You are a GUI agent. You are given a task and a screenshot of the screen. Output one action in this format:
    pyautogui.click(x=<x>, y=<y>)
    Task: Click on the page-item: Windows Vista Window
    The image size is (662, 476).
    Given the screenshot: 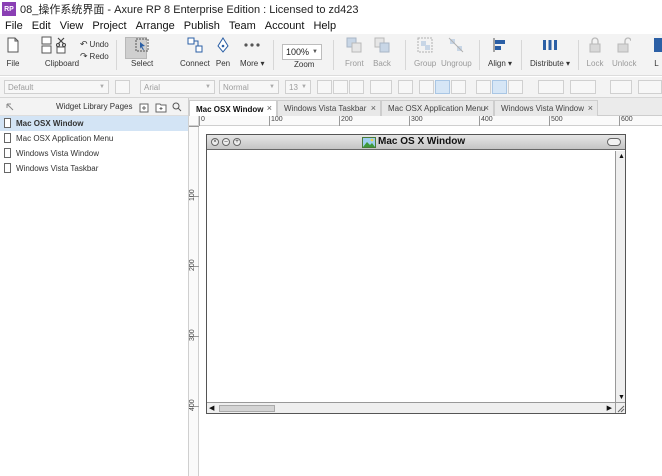 What is the action you would take?
    pyautogui.click(x=94, y=153)
    